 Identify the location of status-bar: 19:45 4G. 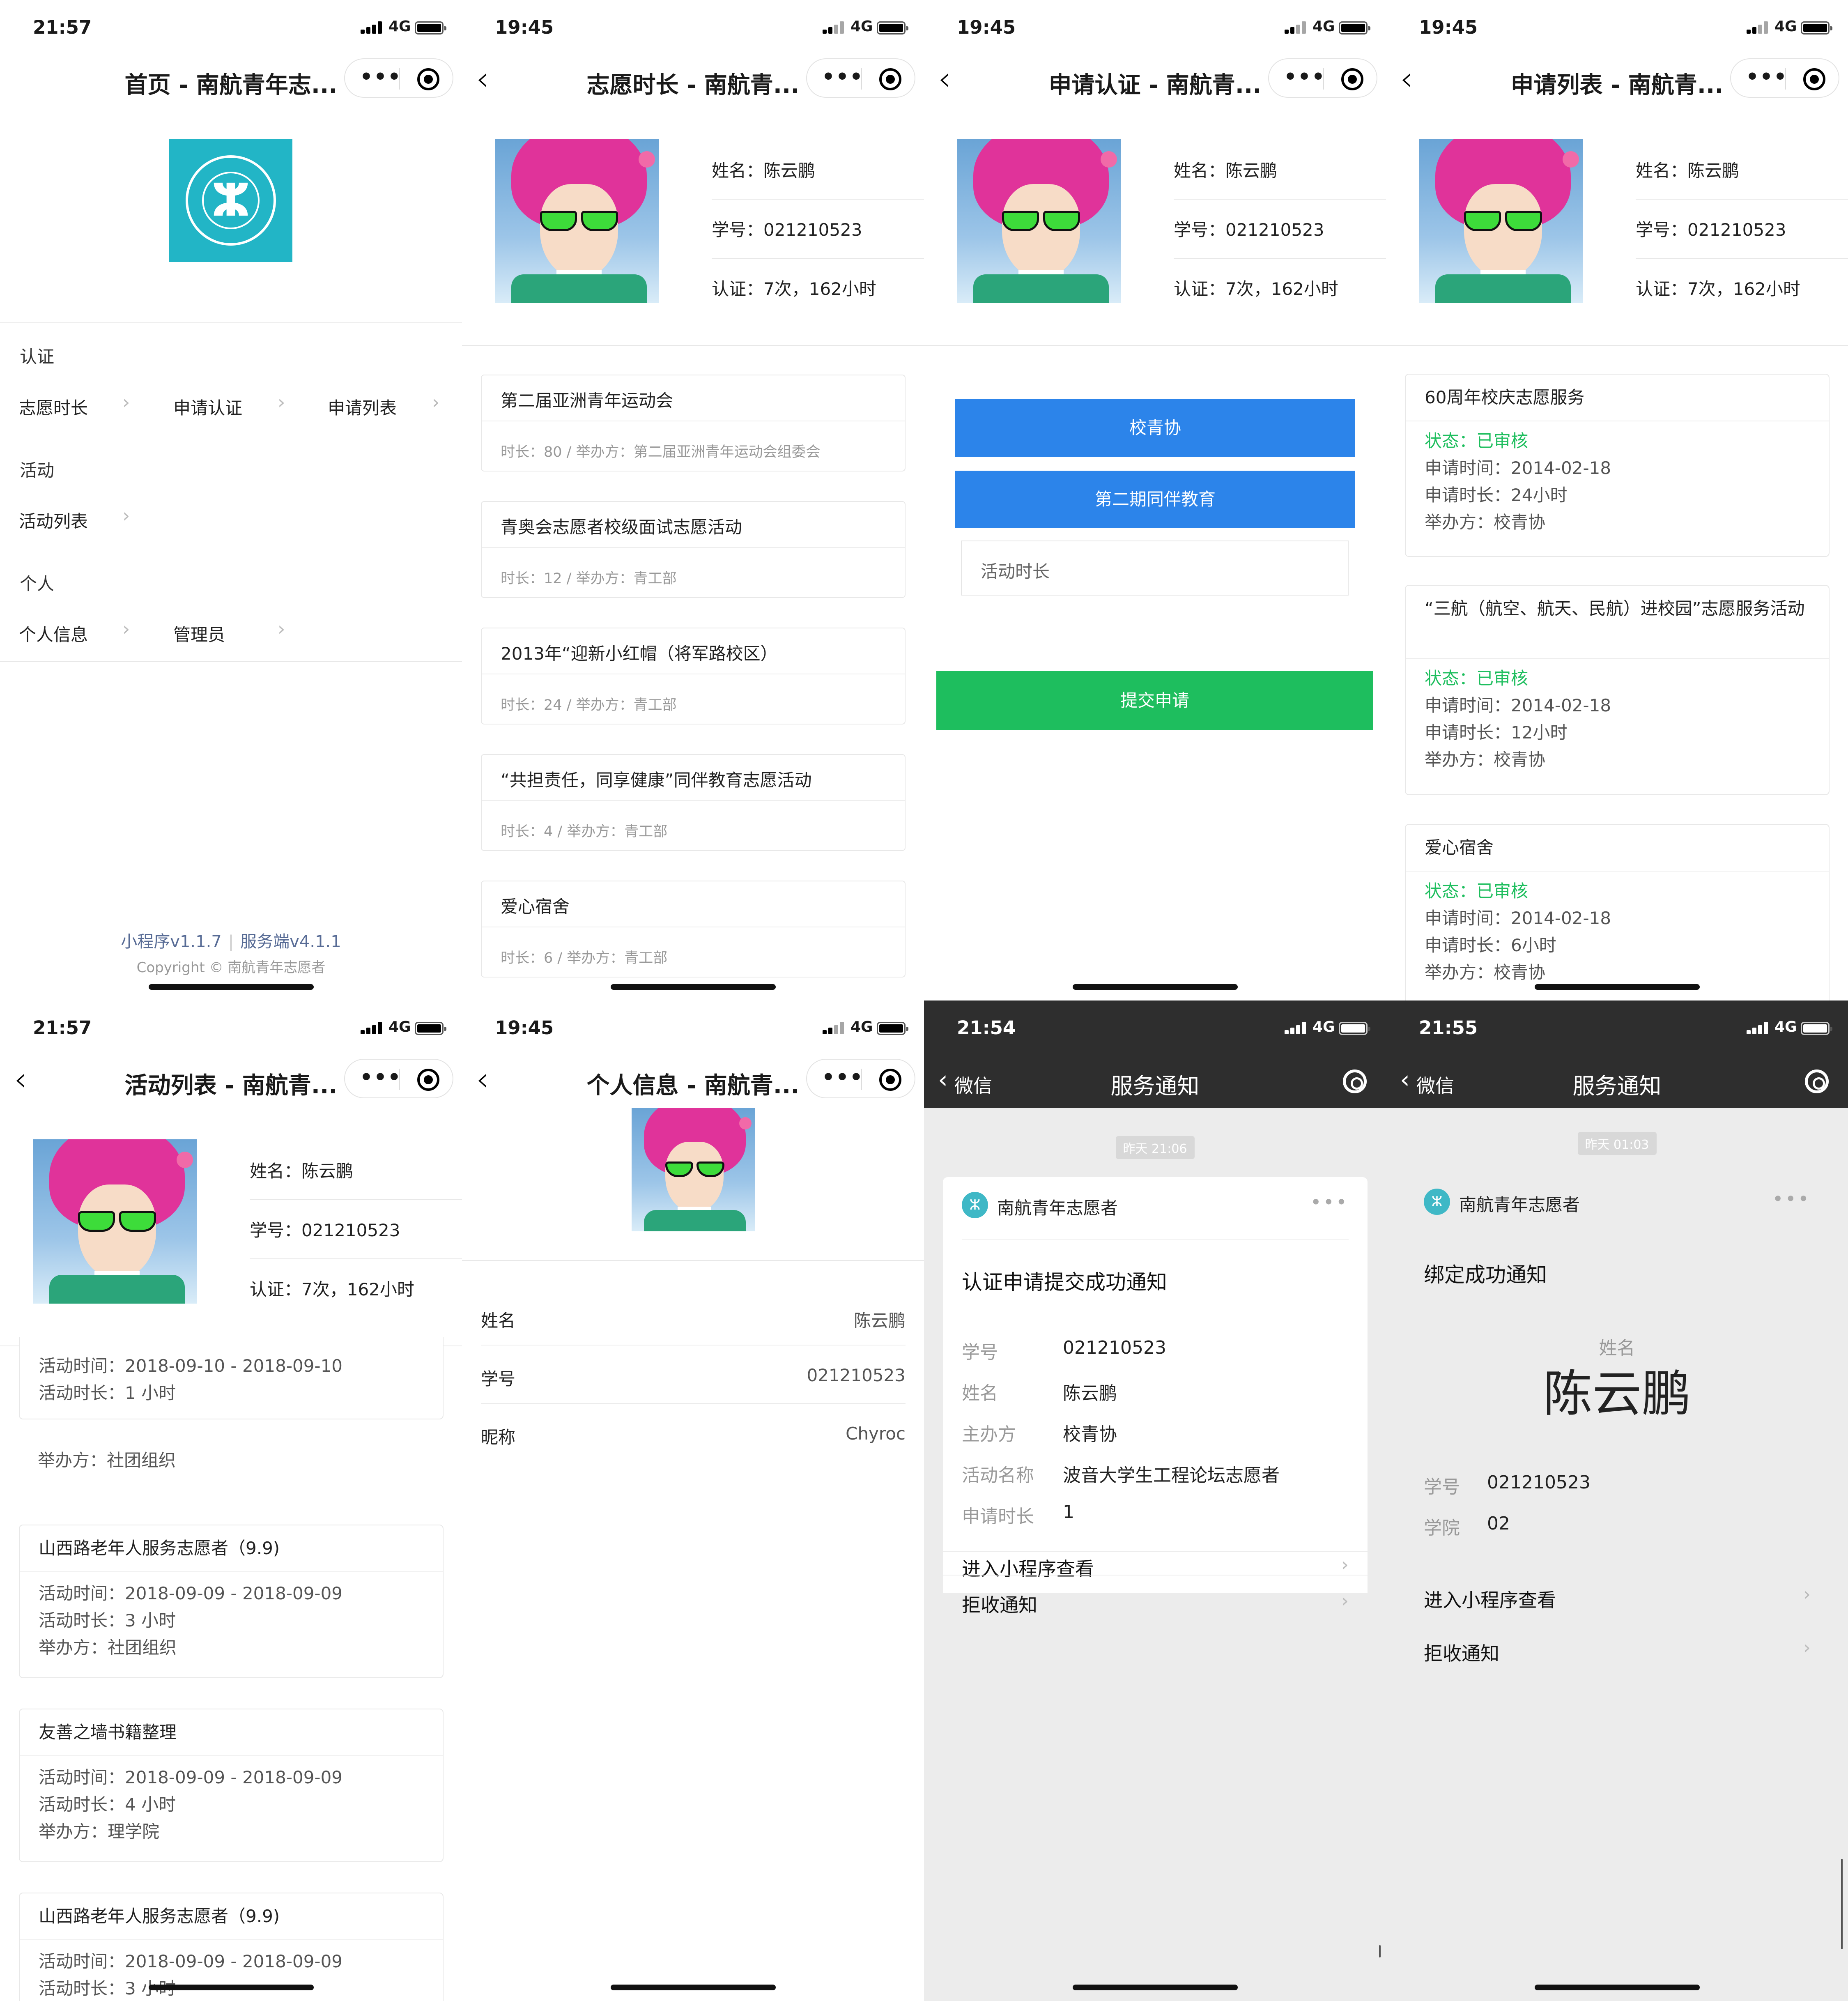
(1155, 27).